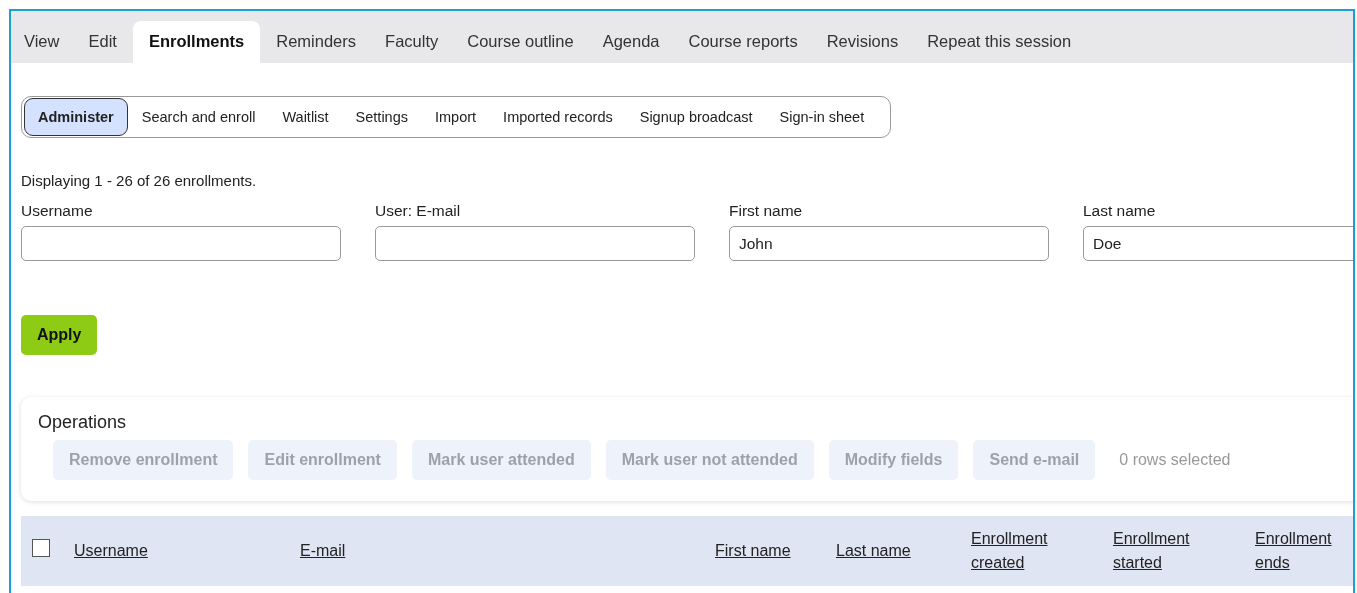  Describe the element at coordinates (121, 551) in the screenshot. I see `column-header: Username` at that location.